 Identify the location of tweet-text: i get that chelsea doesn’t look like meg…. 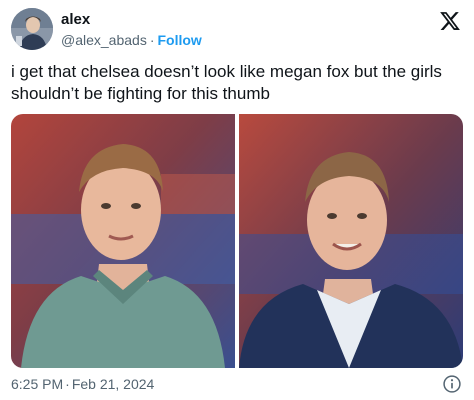
(226, 82).